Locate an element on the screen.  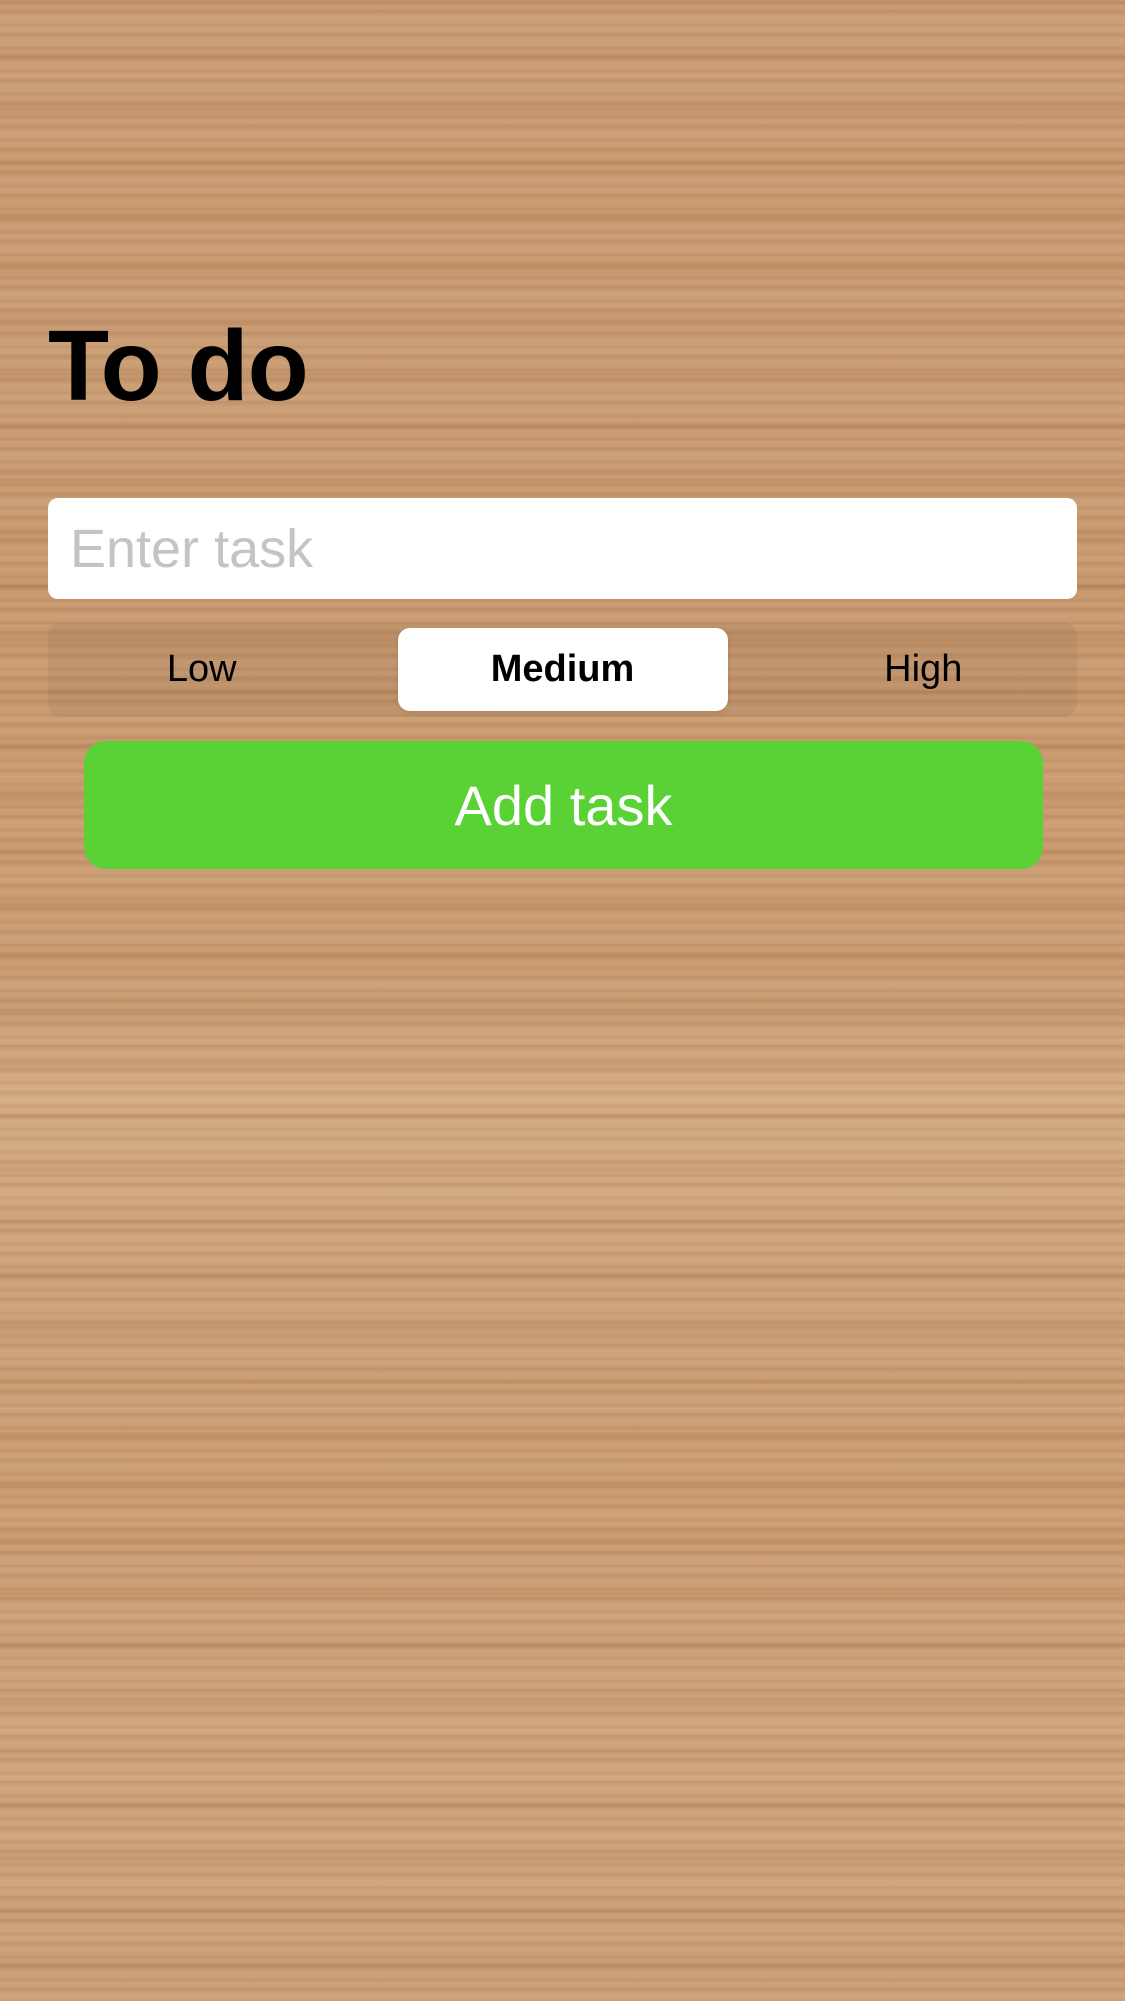
add-task-button: Add task is located at coordinates (563, 805).